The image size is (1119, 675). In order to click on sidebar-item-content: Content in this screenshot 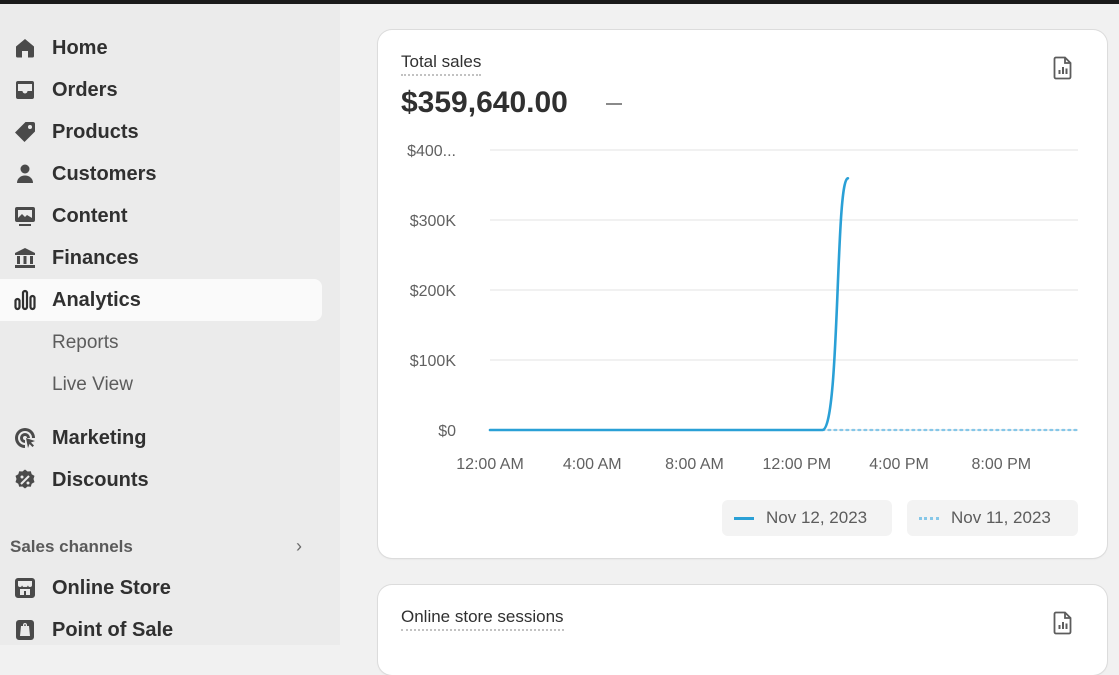, I will do `click(161, 216)`.